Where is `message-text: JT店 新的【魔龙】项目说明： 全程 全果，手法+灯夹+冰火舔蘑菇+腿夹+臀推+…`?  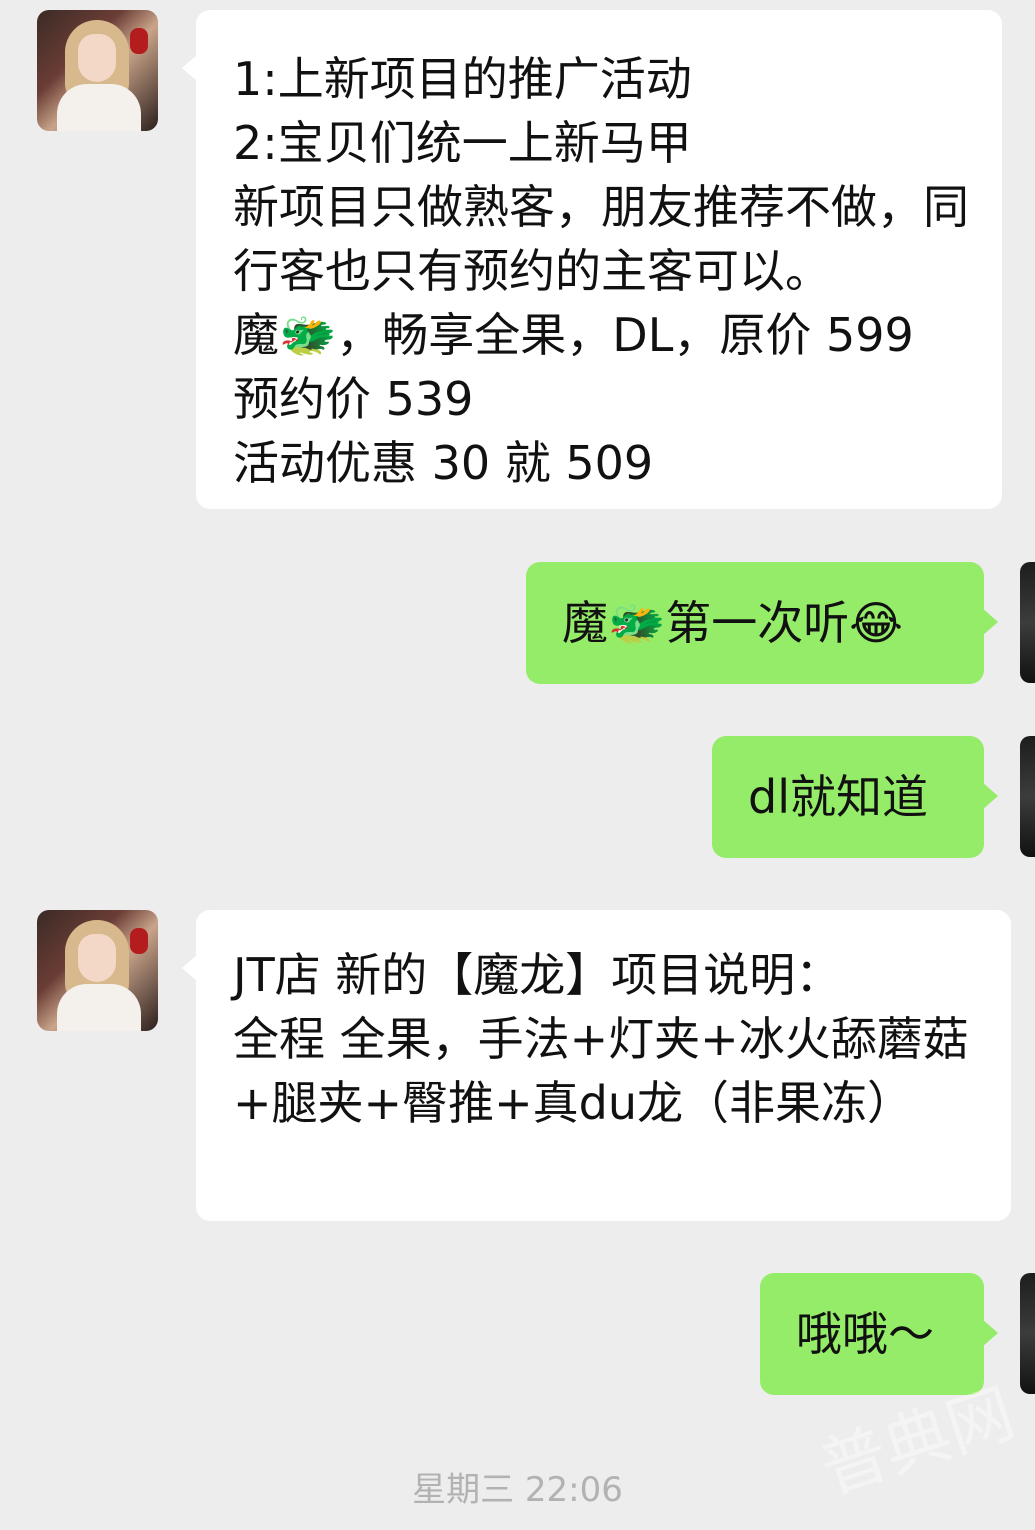
message-text: JT店 新的【魔龙】项目说明： 全程 全果，手法+灯夹+冰火舔蘑菇+腿夹+臀推+… is located at coordinates (601, 1039).